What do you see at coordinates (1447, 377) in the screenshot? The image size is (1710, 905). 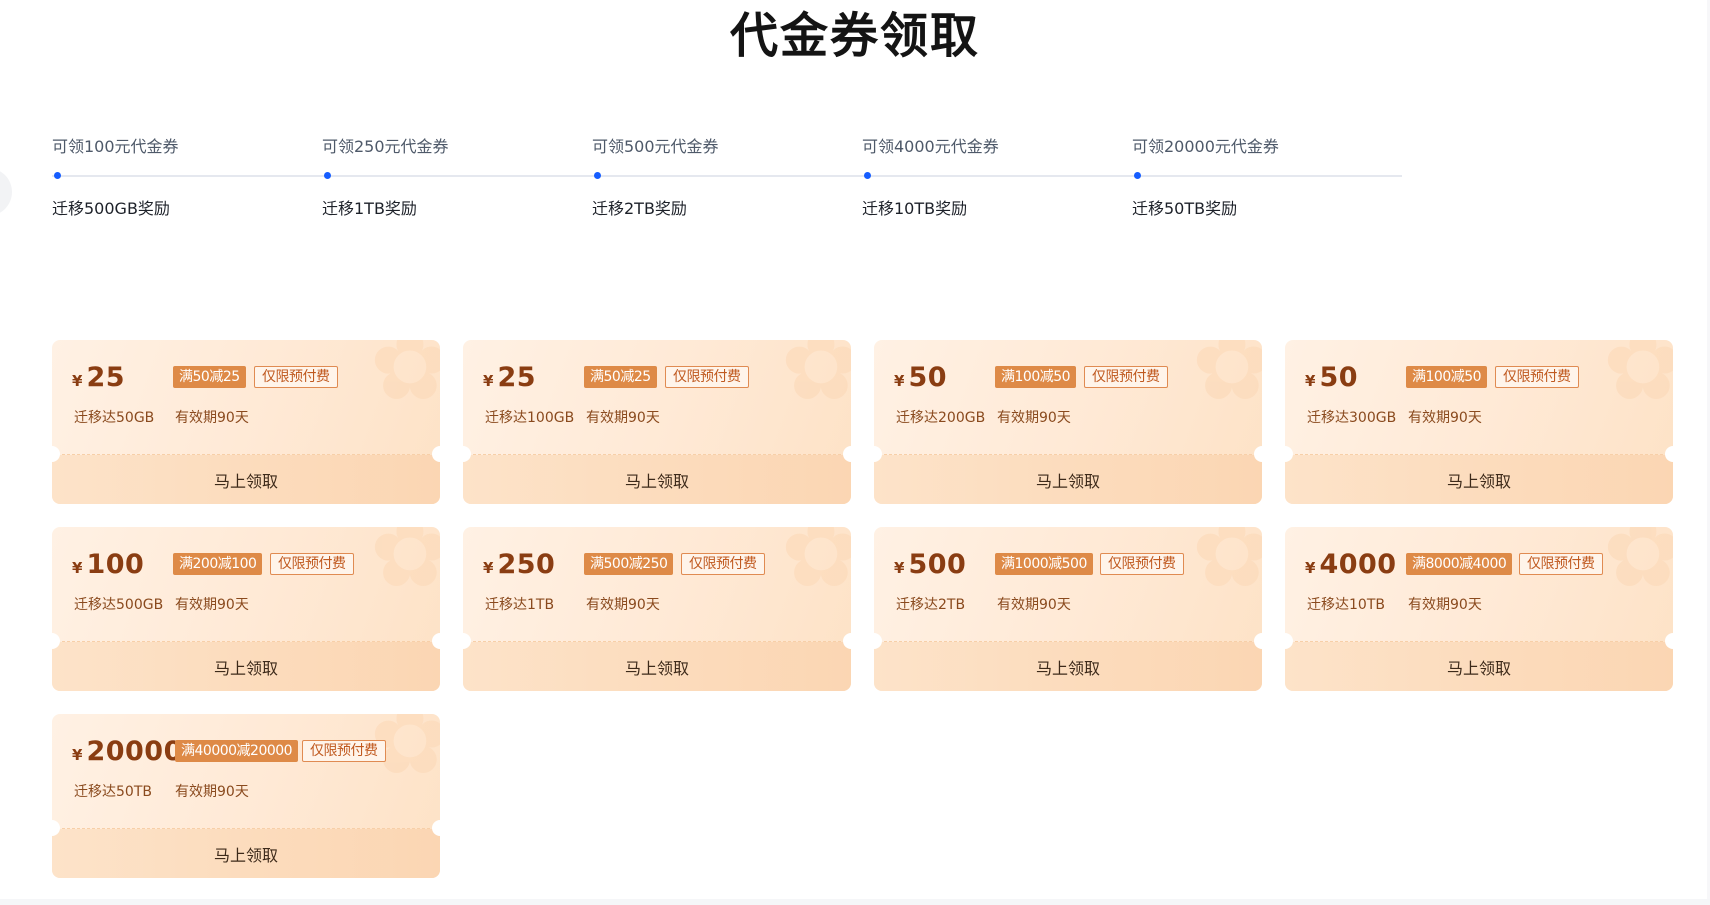 I see `coupon-rule-tag: 满100减50` at bounding box center [1447, 377].